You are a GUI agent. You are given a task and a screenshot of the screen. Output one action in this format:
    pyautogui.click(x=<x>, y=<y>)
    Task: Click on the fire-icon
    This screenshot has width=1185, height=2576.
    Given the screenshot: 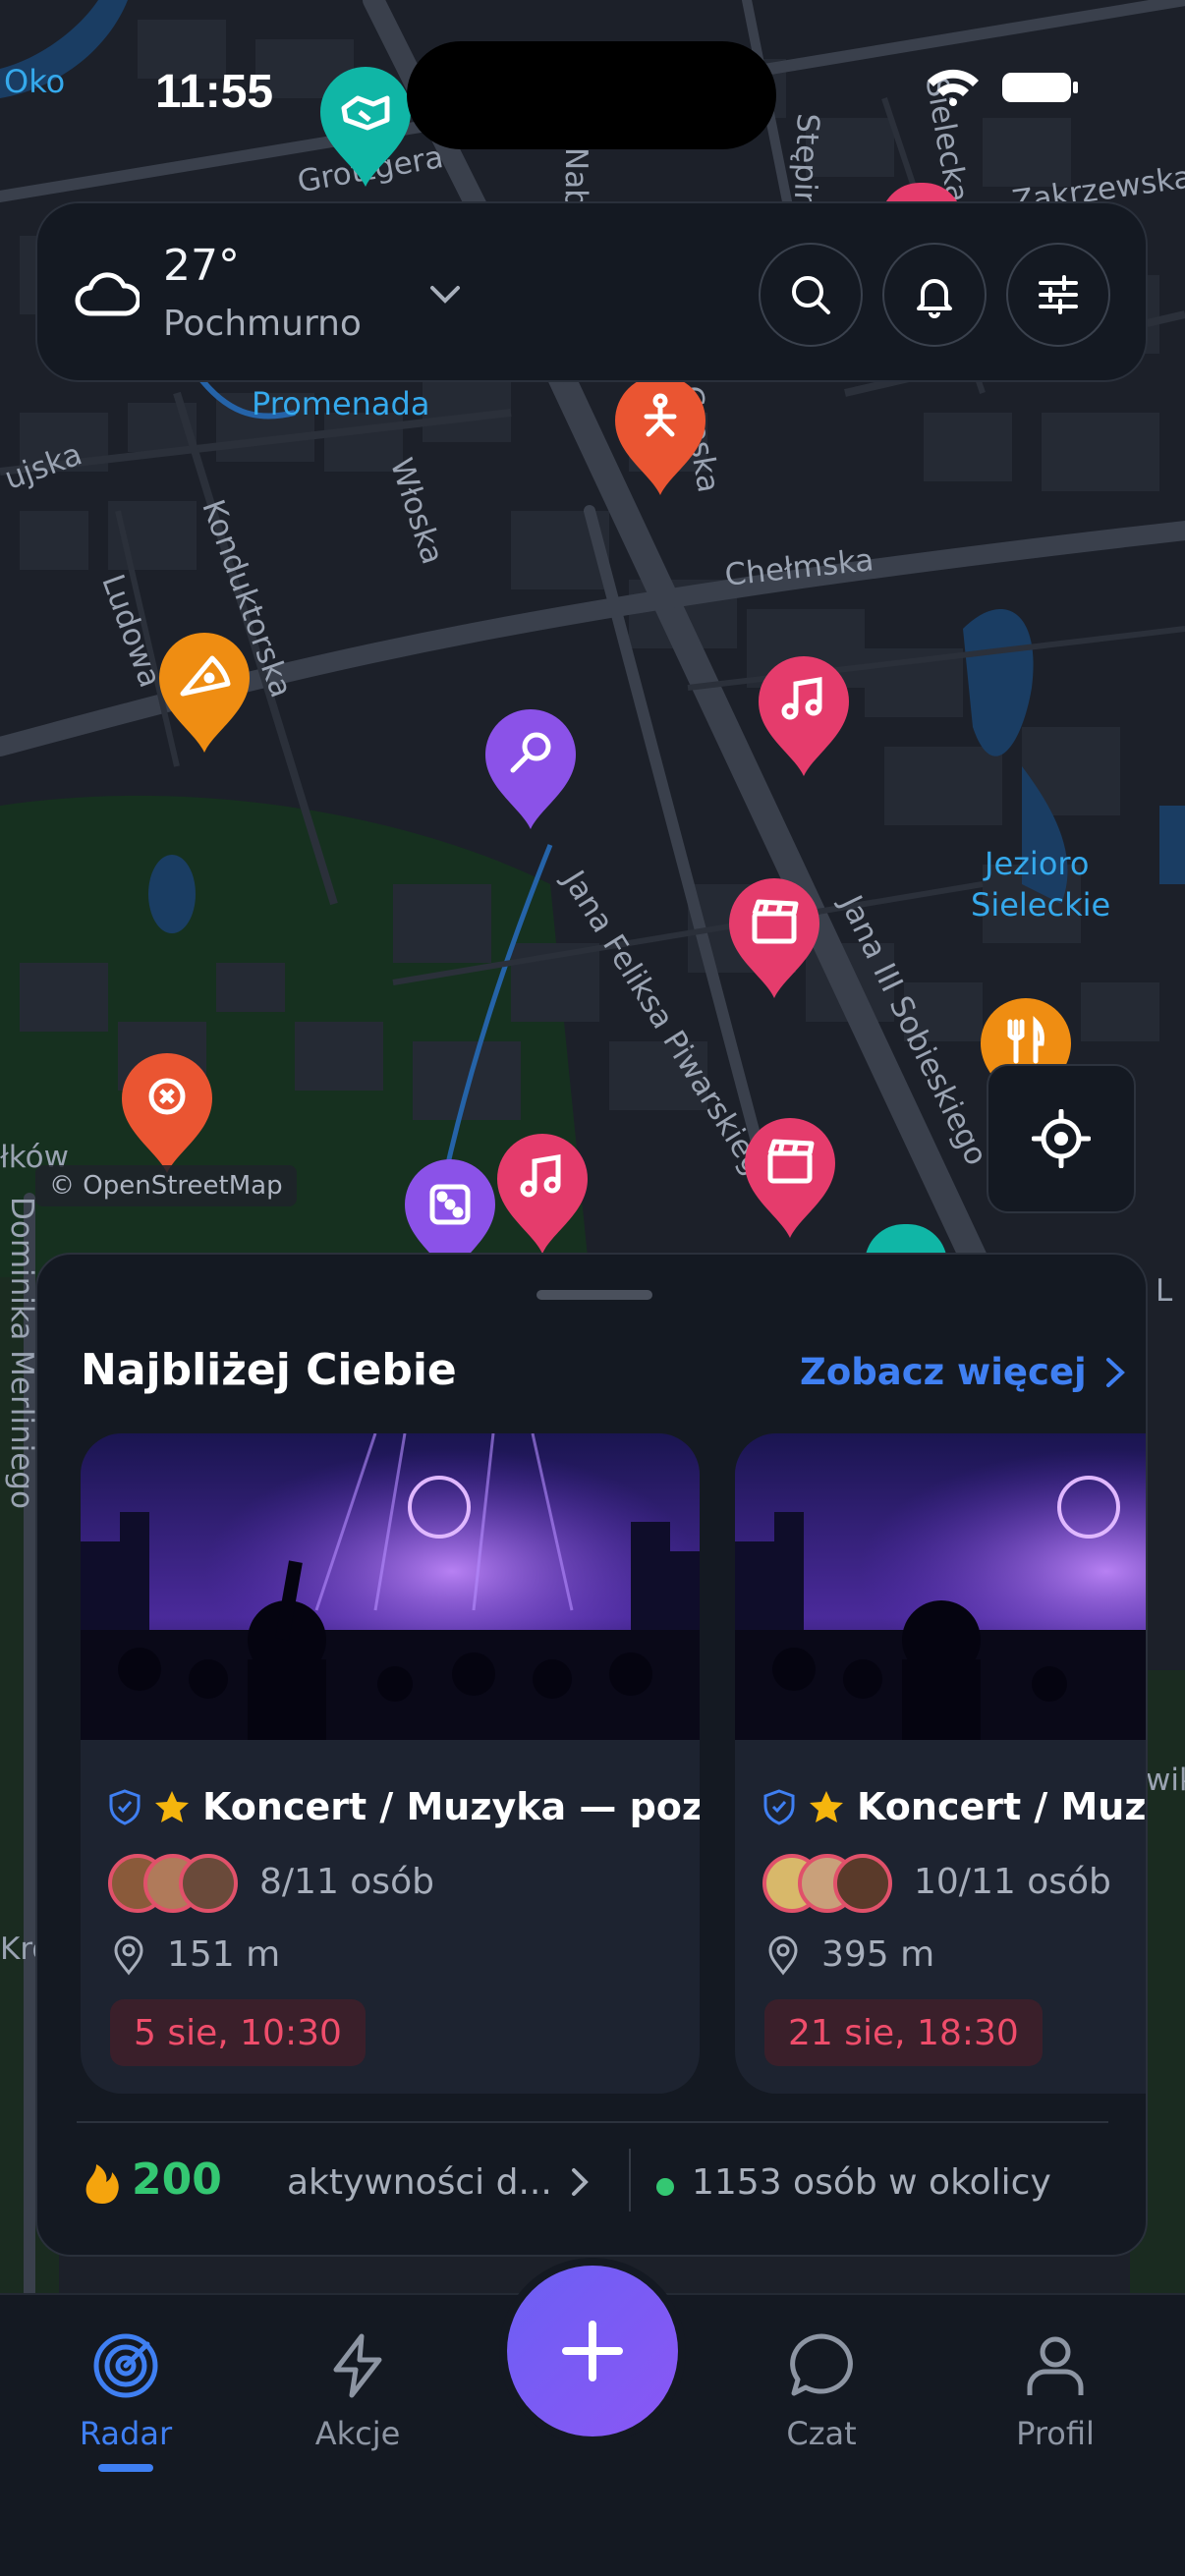 What is the action you would take?
    pyautogui.click(x=102, y=2184)
    